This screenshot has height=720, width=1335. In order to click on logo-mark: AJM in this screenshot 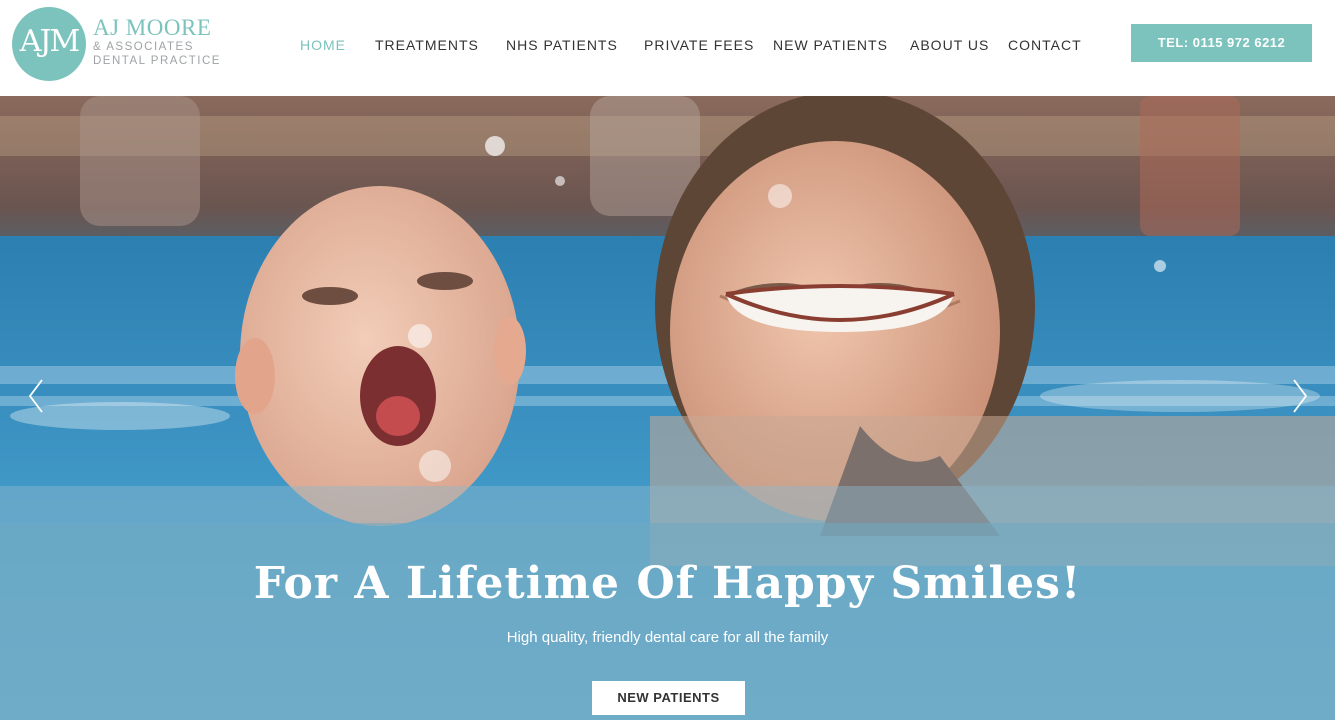, I will do `click(49, 44)`.